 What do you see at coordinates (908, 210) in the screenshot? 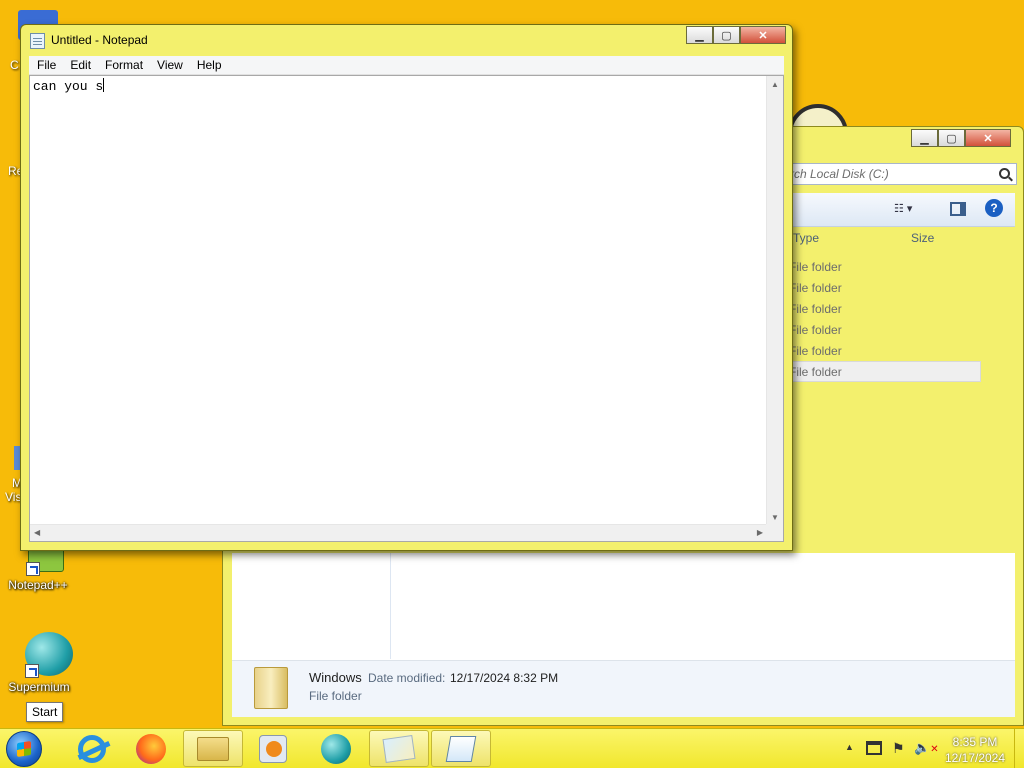
I see `view-options-icon: ☷ ▾` at bounding box center [908, 210].